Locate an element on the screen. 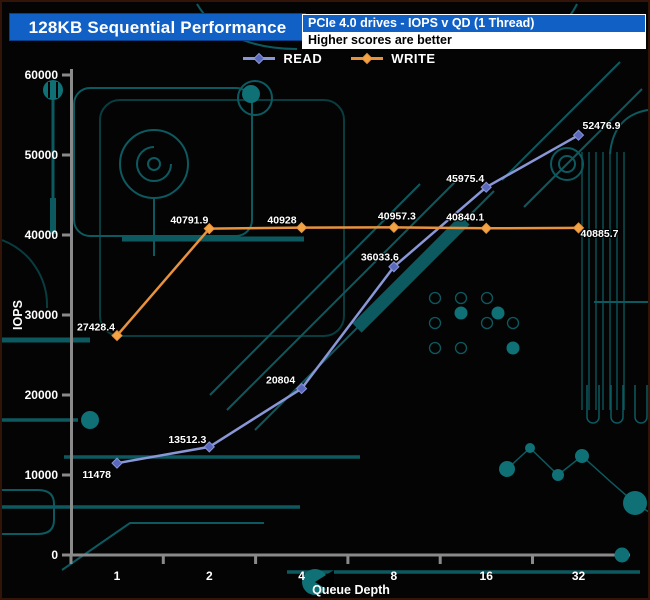 The height and width of the screenshot is (600, 650). legend-item-write: WRITE is located at coordinates (392, 58).